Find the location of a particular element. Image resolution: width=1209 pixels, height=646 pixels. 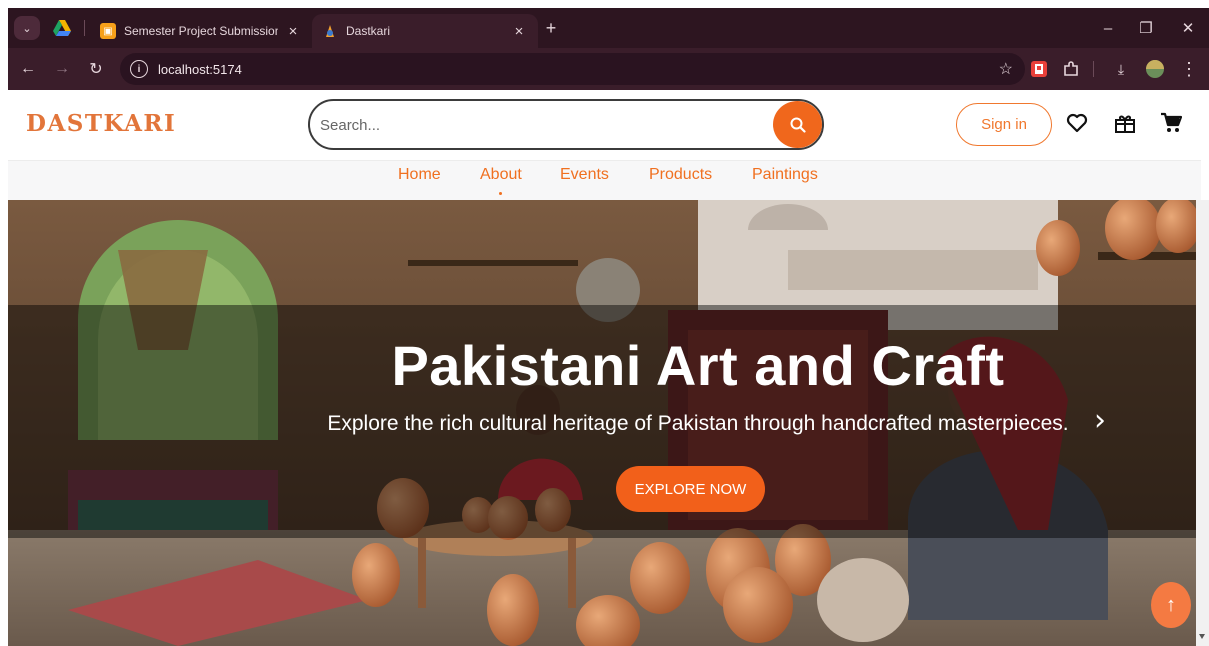

site-info-icon: i is located at coordinates (139, 69).